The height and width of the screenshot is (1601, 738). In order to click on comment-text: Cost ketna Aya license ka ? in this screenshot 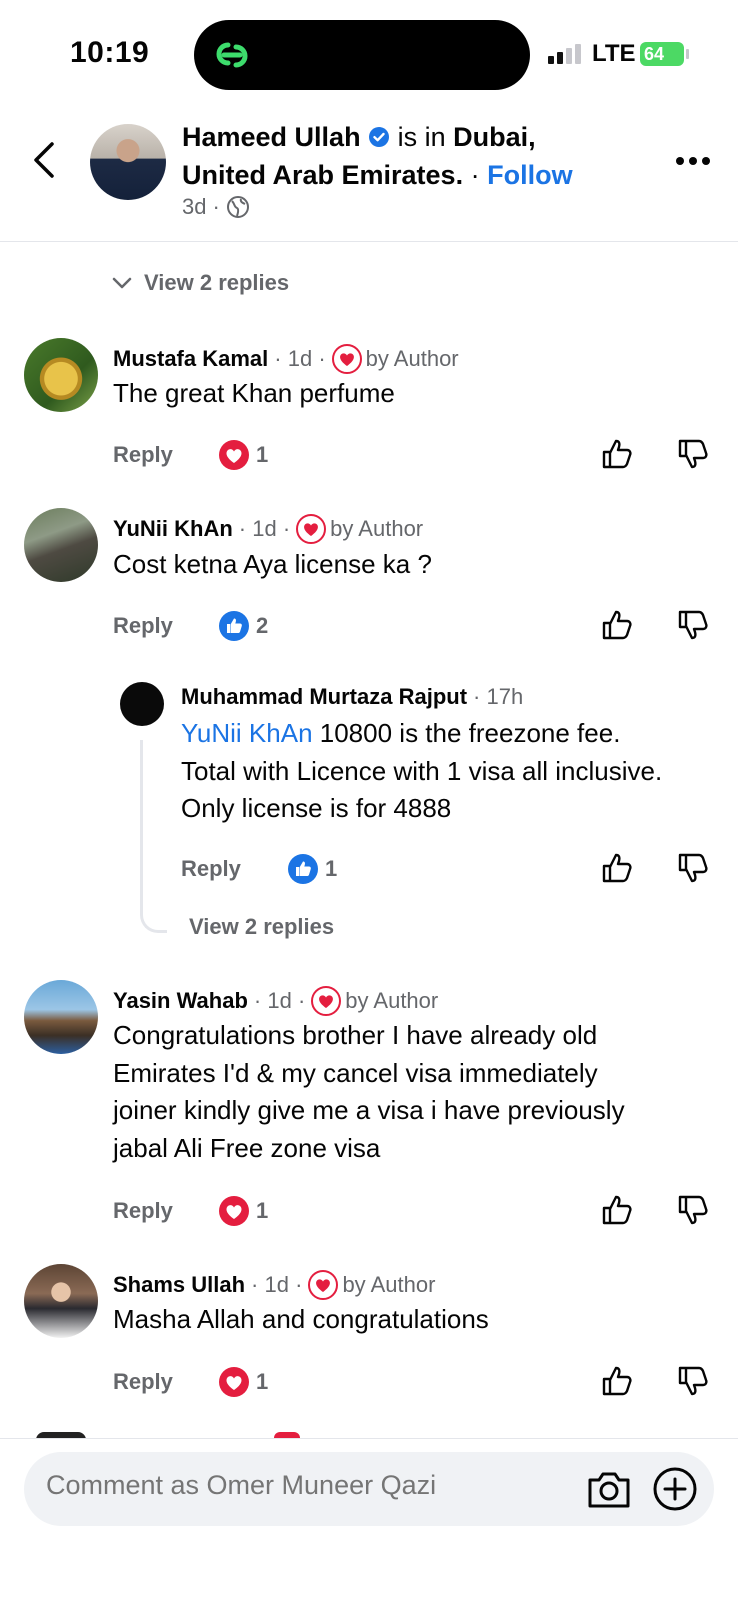, I will do `click(272, 564)`.